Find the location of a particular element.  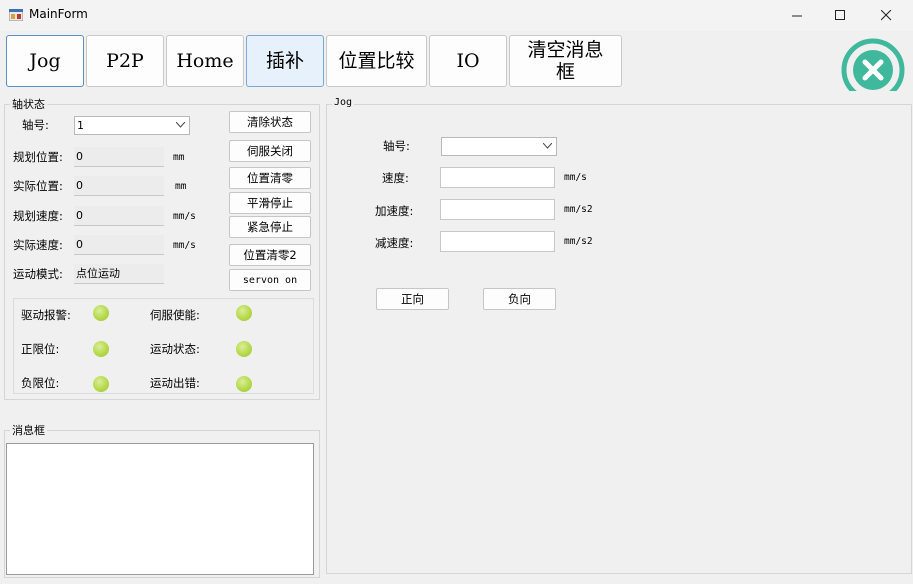

servo-off-button: 伺服关闭 is located at coordinates (270, 151).